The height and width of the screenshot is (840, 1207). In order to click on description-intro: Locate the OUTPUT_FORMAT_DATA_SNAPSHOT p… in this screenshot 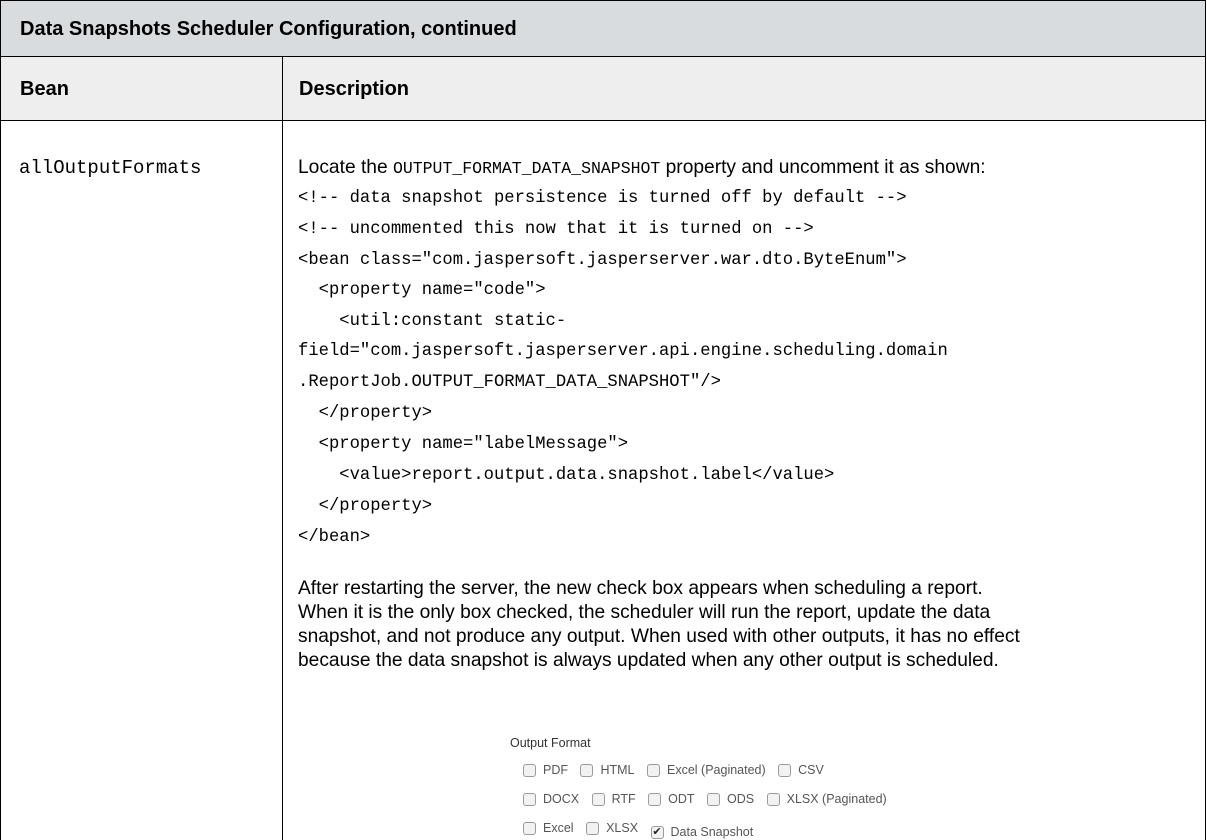, I will do `click(642, 168)`.